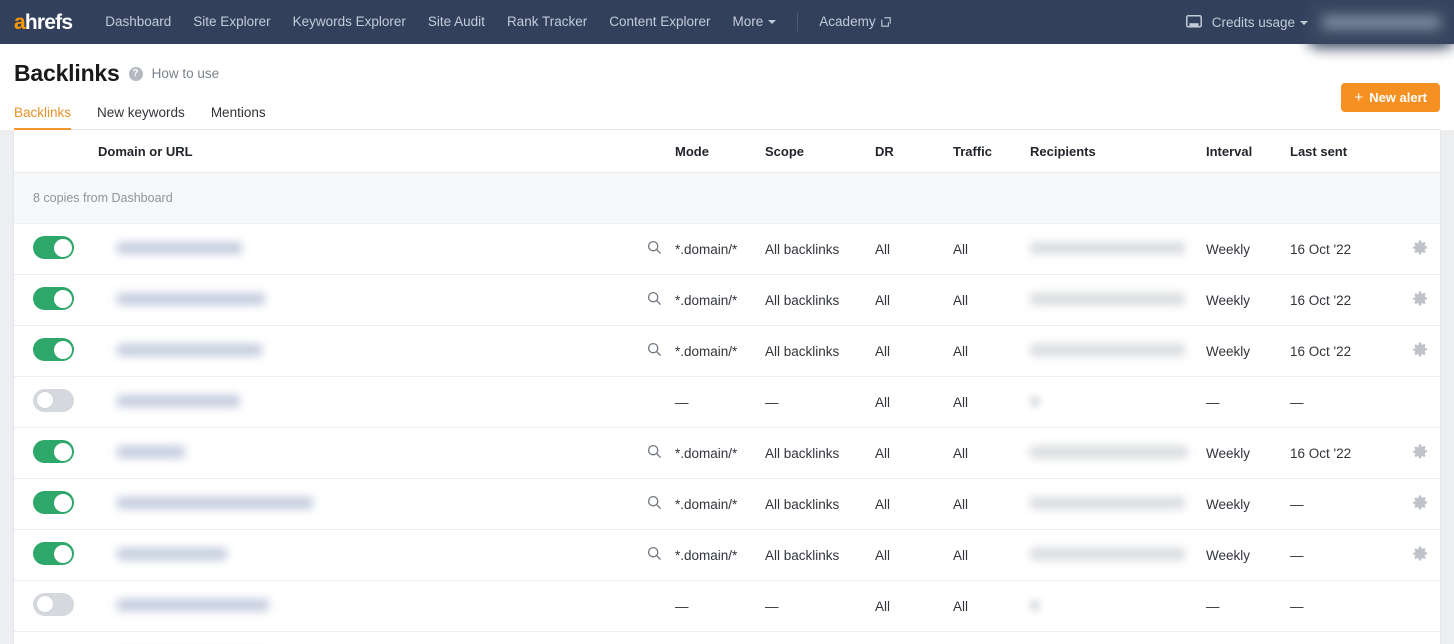 Image resolution: width=1454 pixels, height=644 pixels. Describe the element at coordinates (991, 151) in the screenshot. I see `col-traffic: Traffic` at that location.